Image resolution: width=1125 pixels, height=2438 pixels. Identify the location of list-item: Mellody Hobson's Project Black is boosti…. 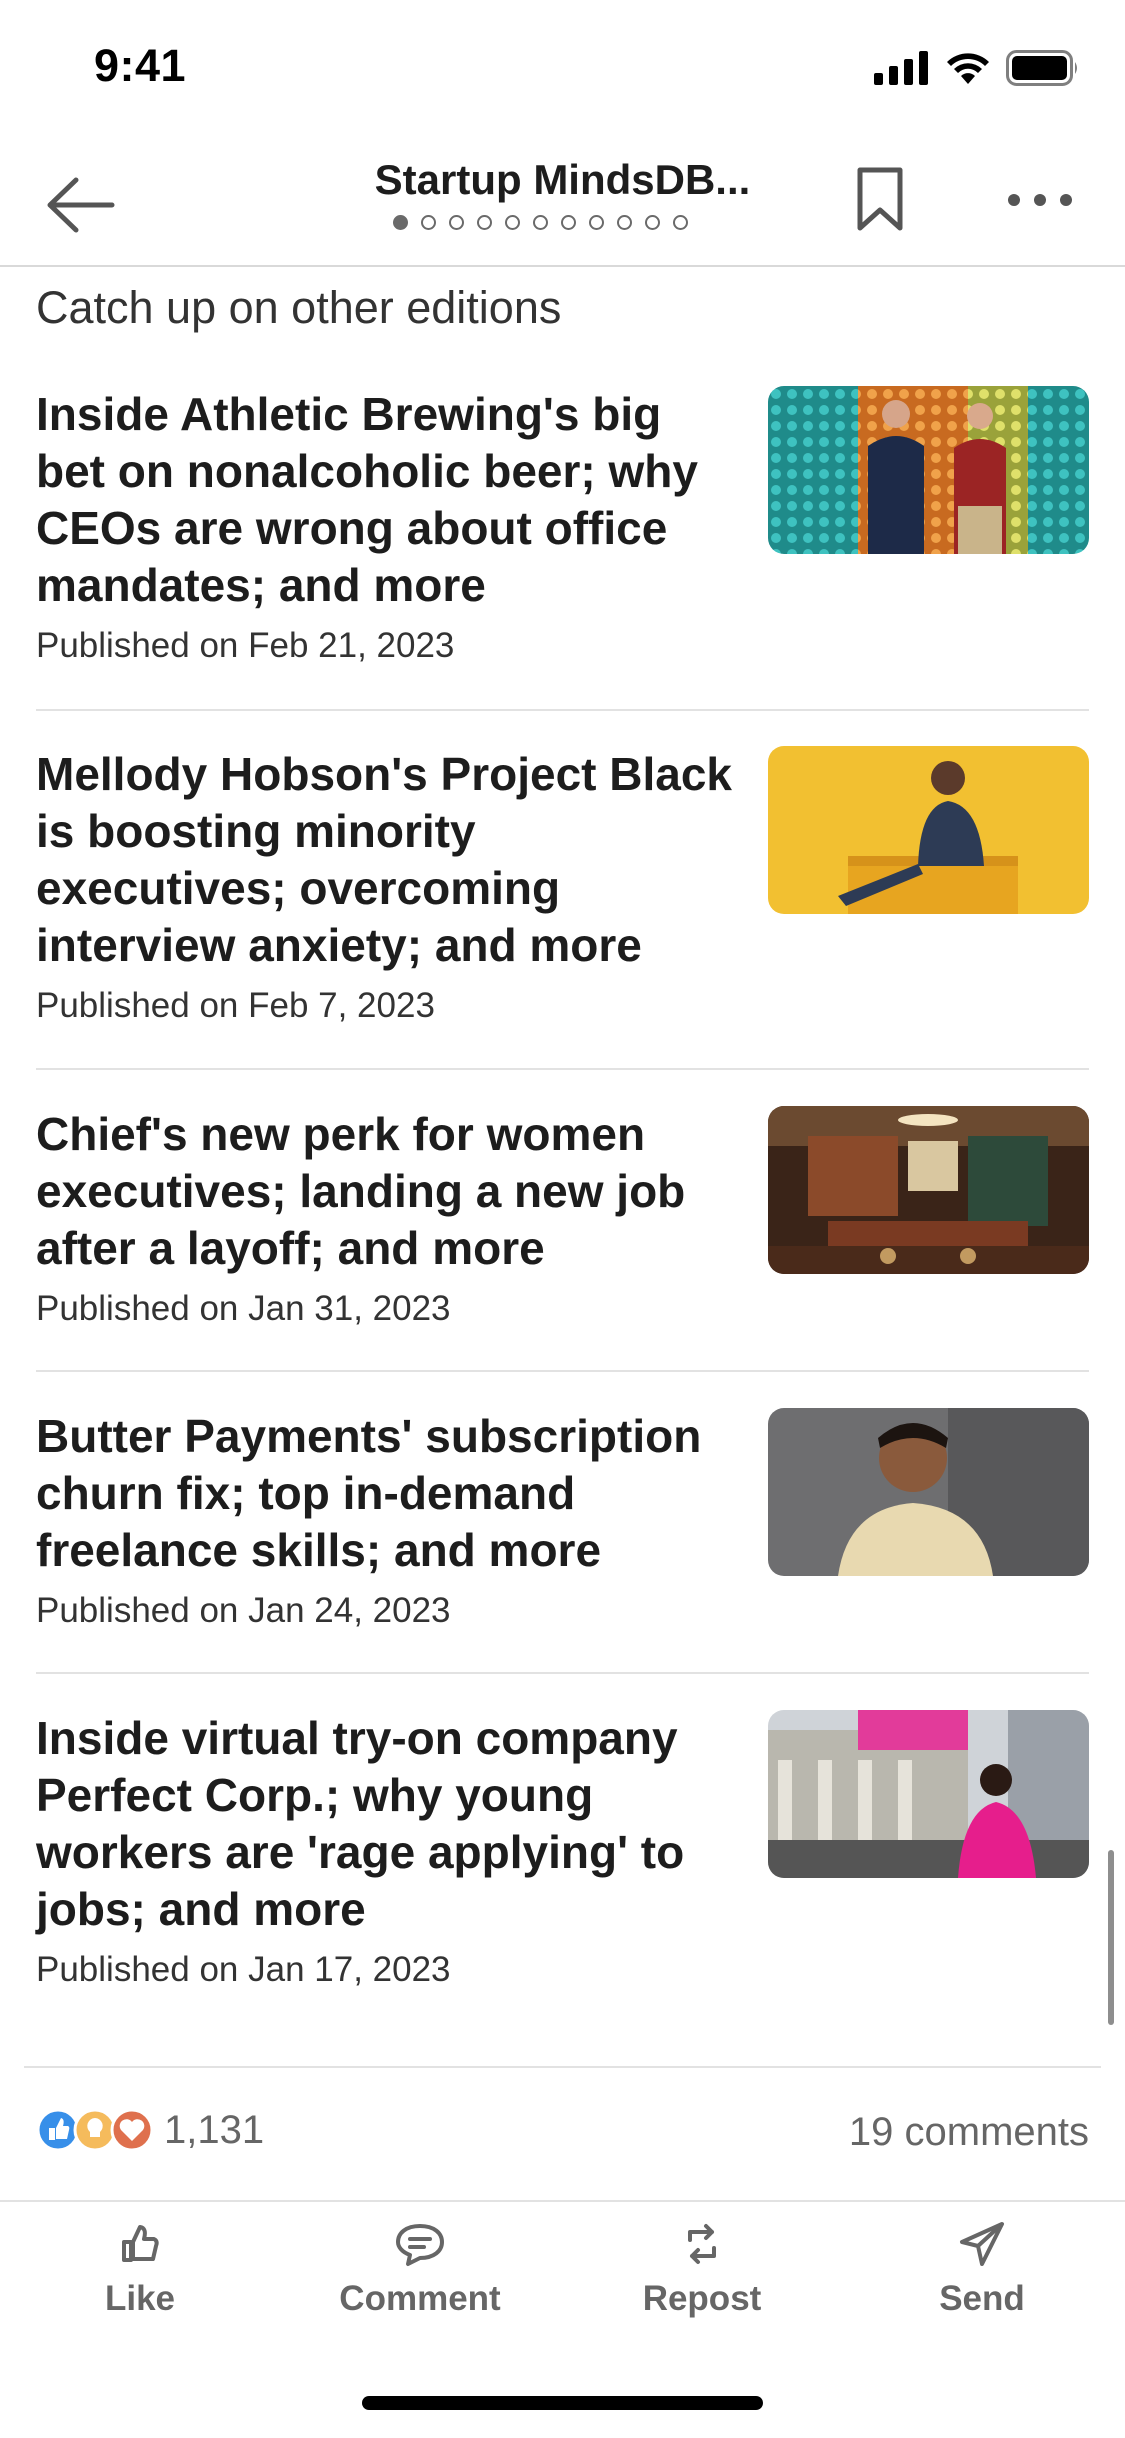
(562, 896).